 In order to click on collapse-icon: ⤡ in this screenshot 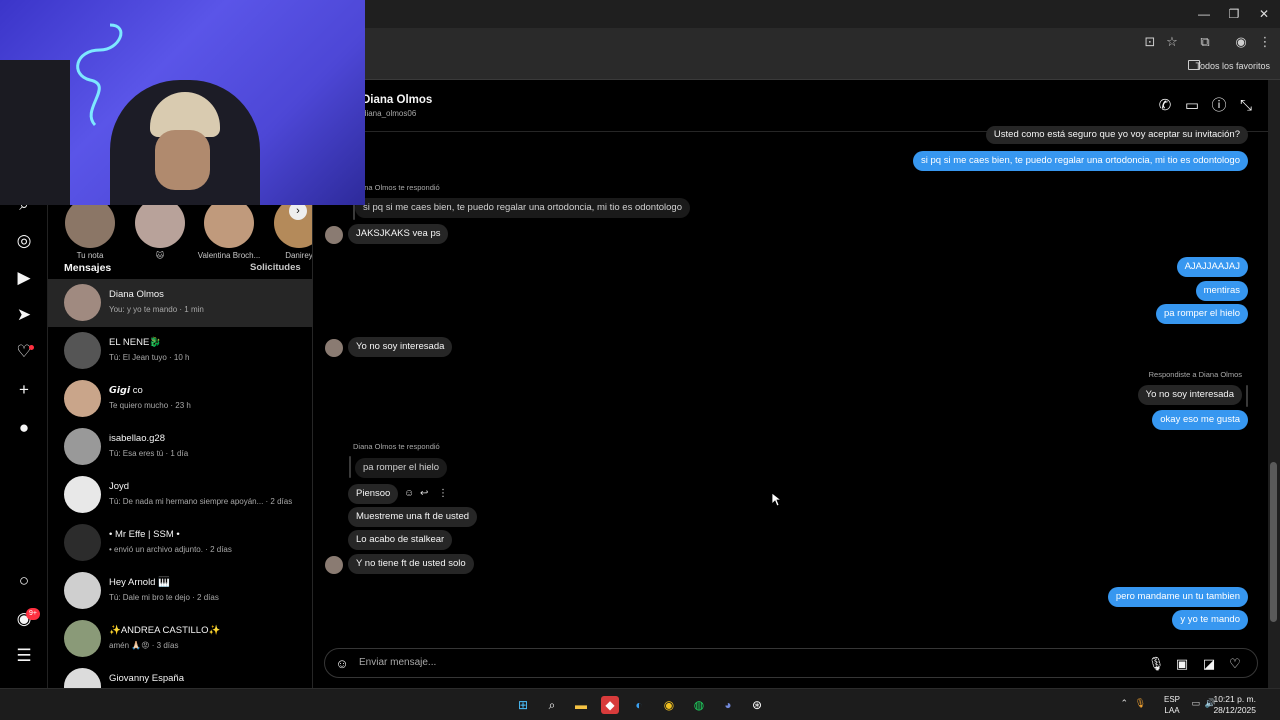, I will do `click(1246, 106)`.